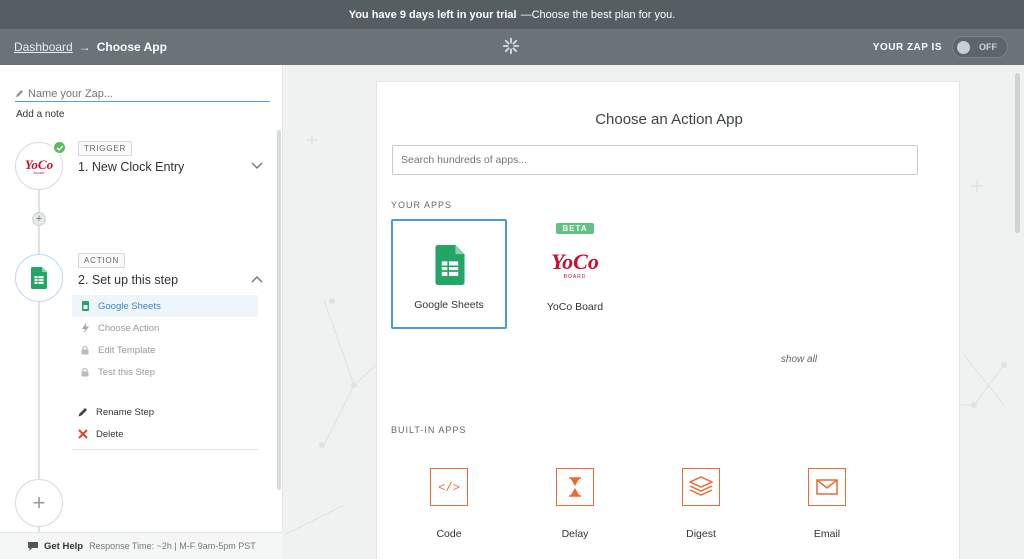  Describe the element at coordinates (131, 167) in the screenshot. I see `trigger-step-title: 1. New Clock Entry` at that location.